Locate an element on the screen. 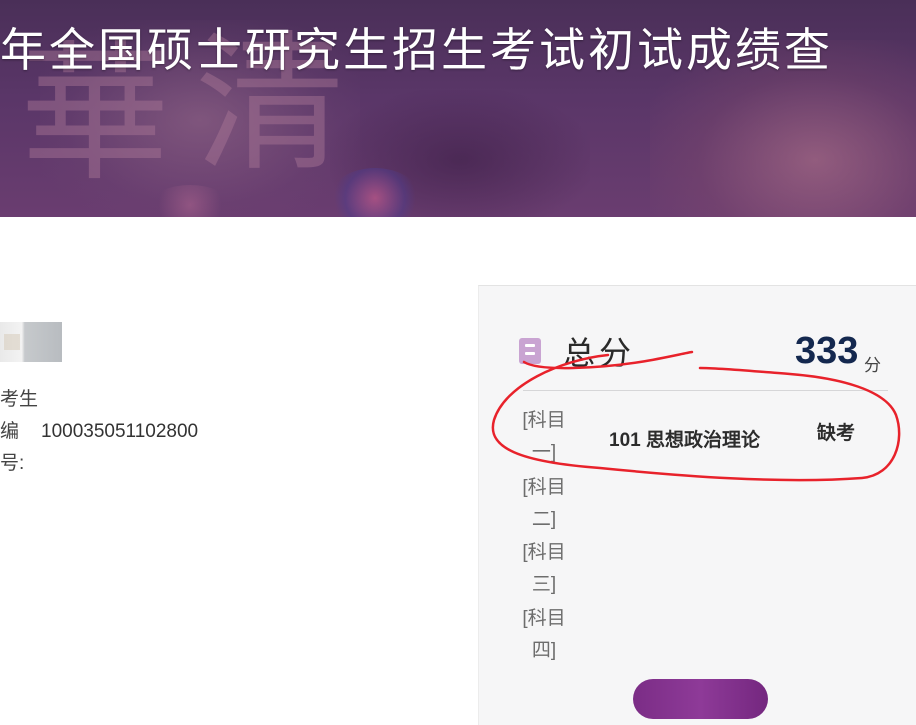 Image resolution: width=916 pixels, height=725 pixels. divider is located at coordinates (705, 390).